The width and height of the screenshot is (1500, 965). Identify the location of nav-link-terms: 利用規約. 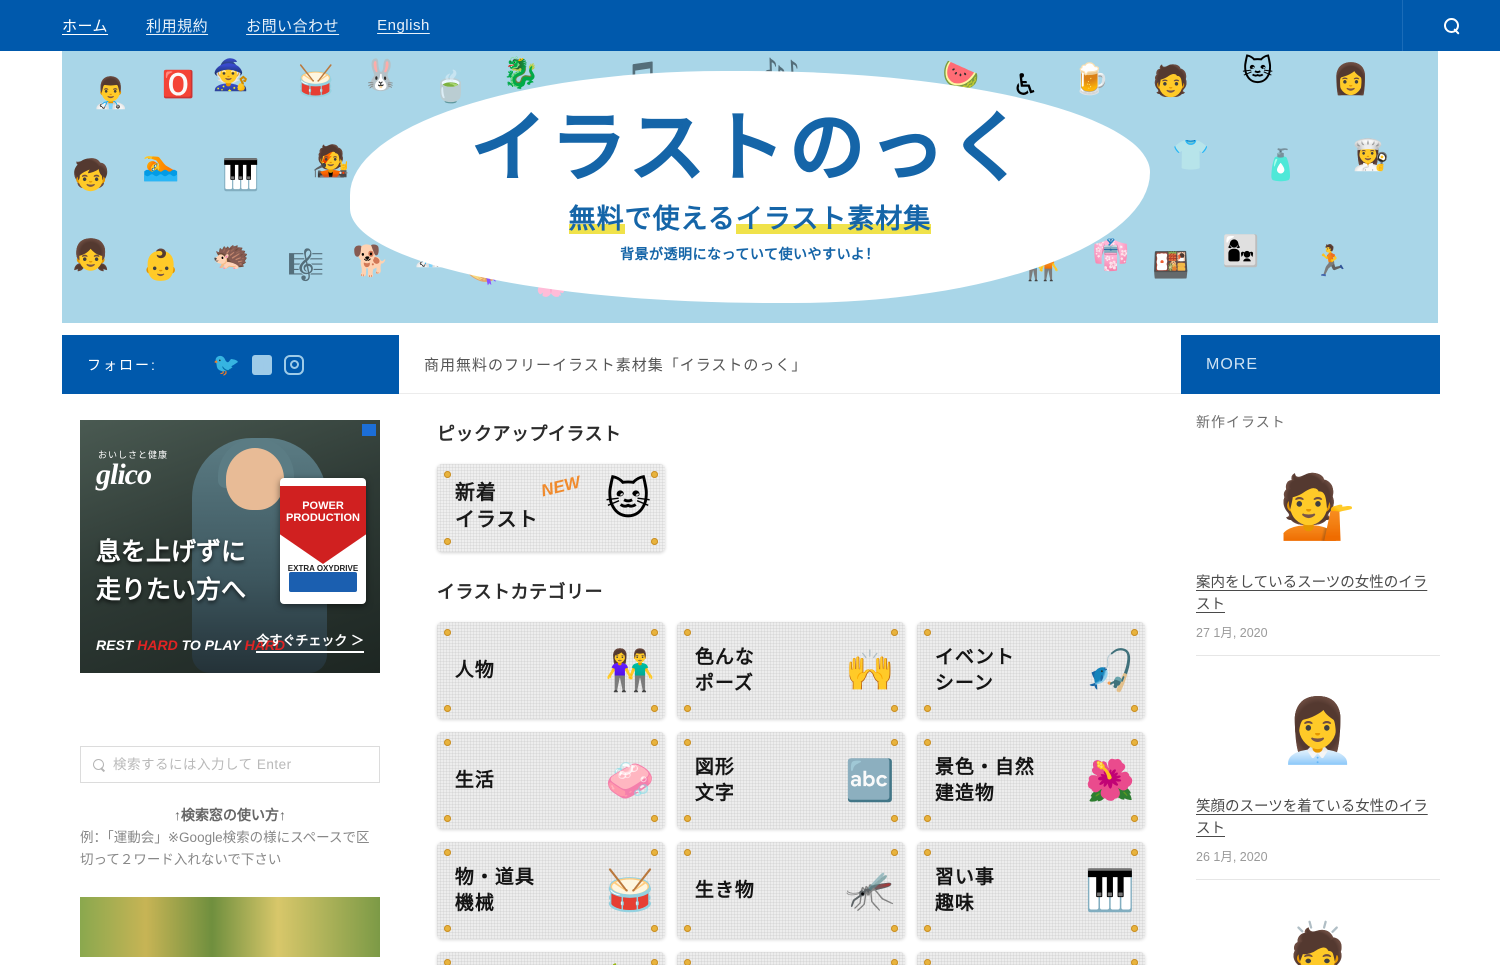
(177, 25).